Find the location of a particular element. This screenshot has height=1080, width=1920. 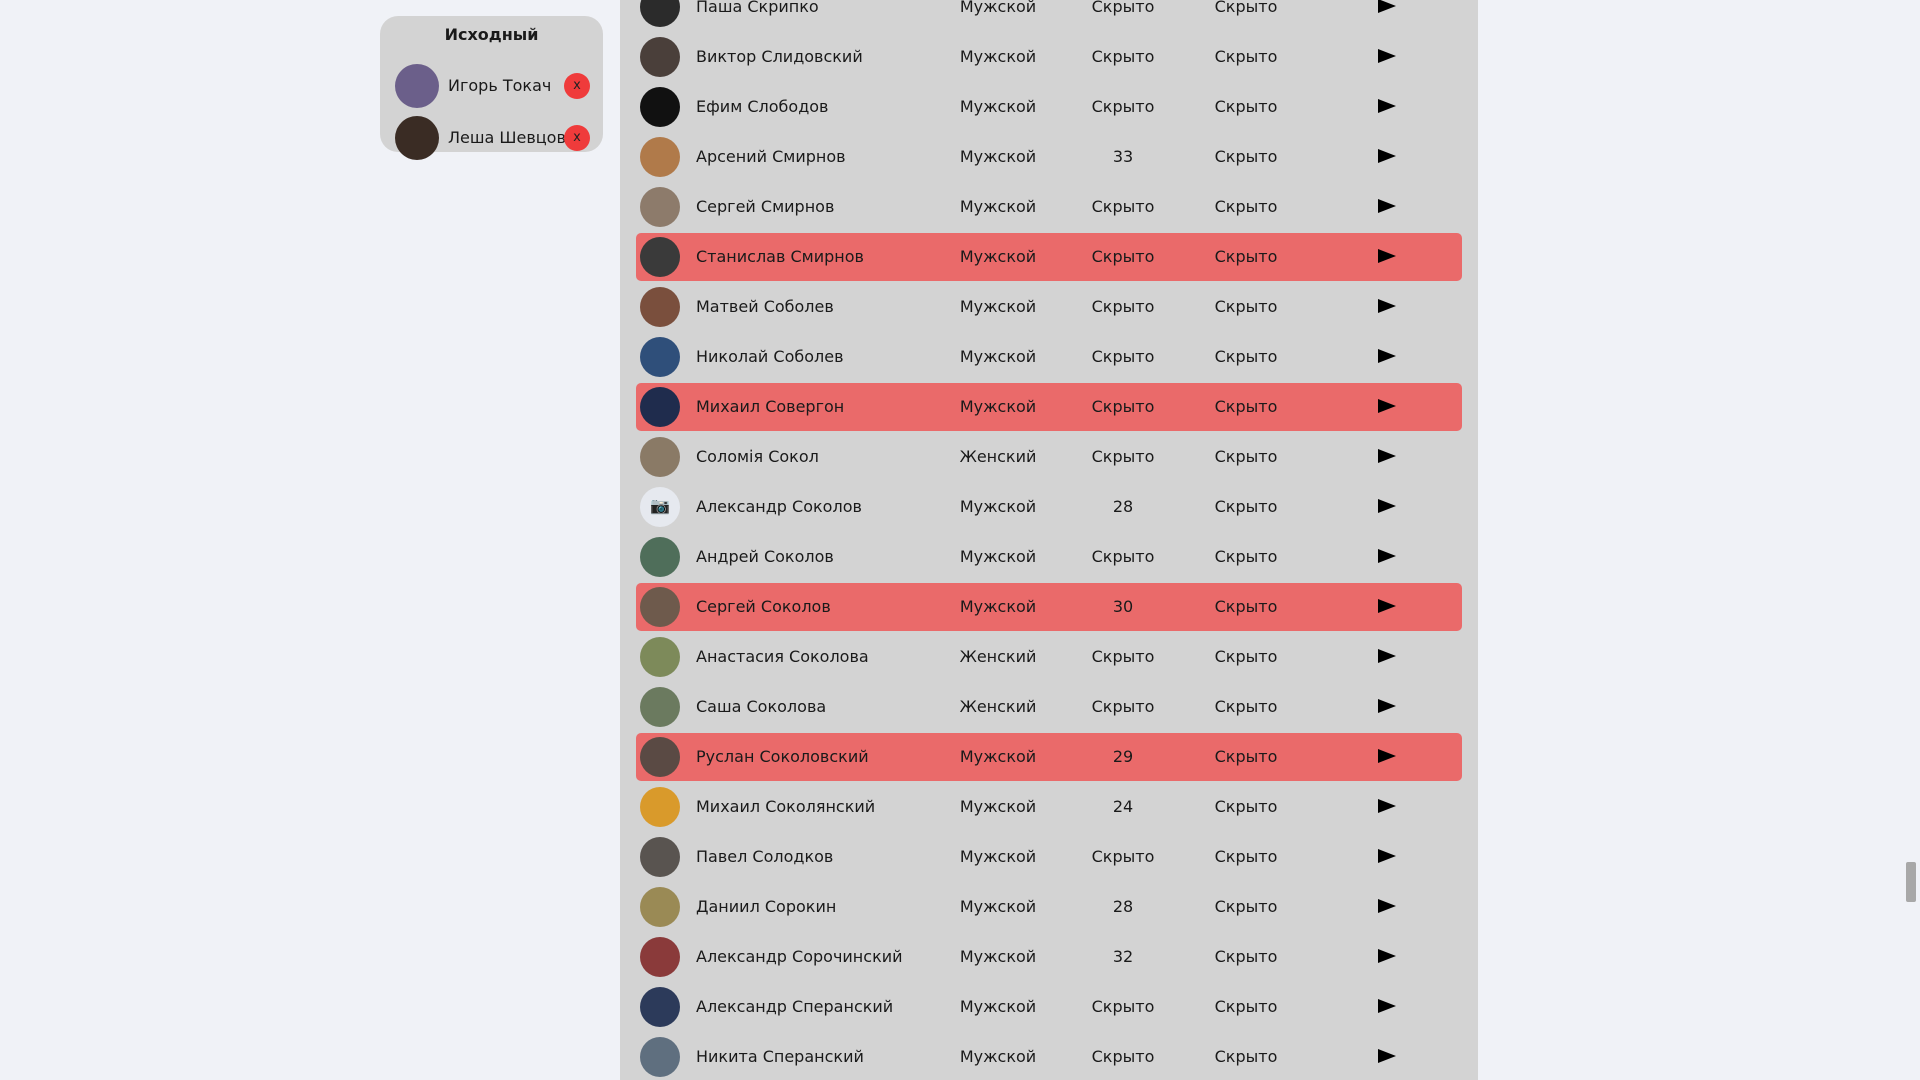

user-name: Ефим Слободов is located at coordinates (762, 107).